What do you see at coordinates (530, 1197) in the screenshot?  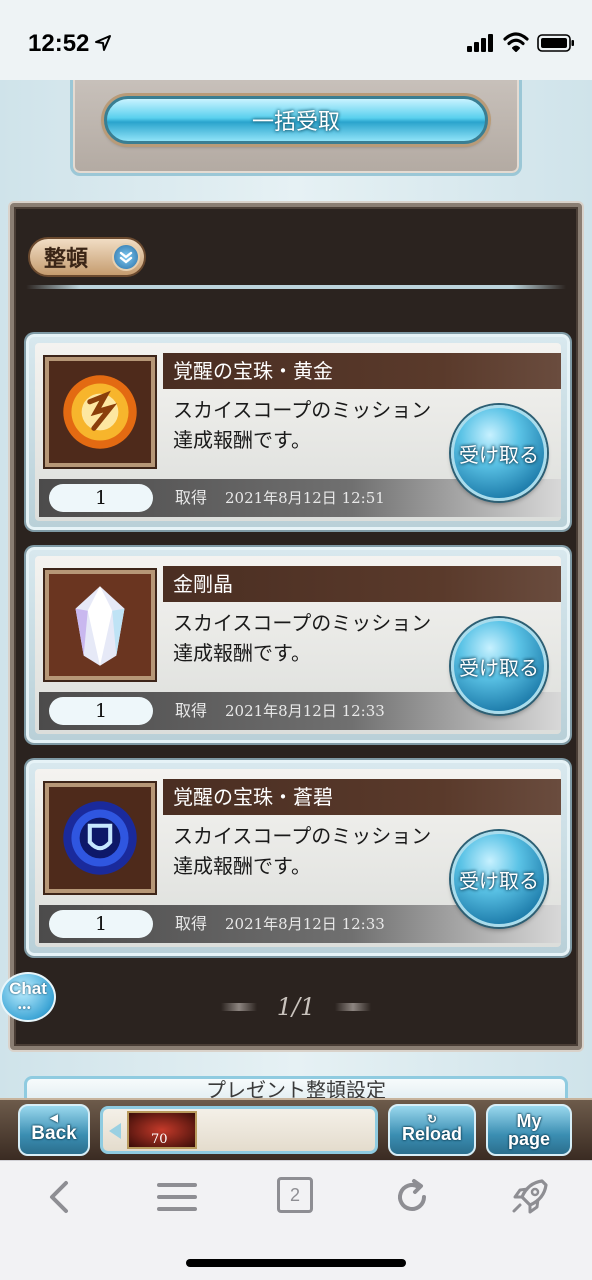 I see `rocket-icon` at bounding box center [530, 1197].